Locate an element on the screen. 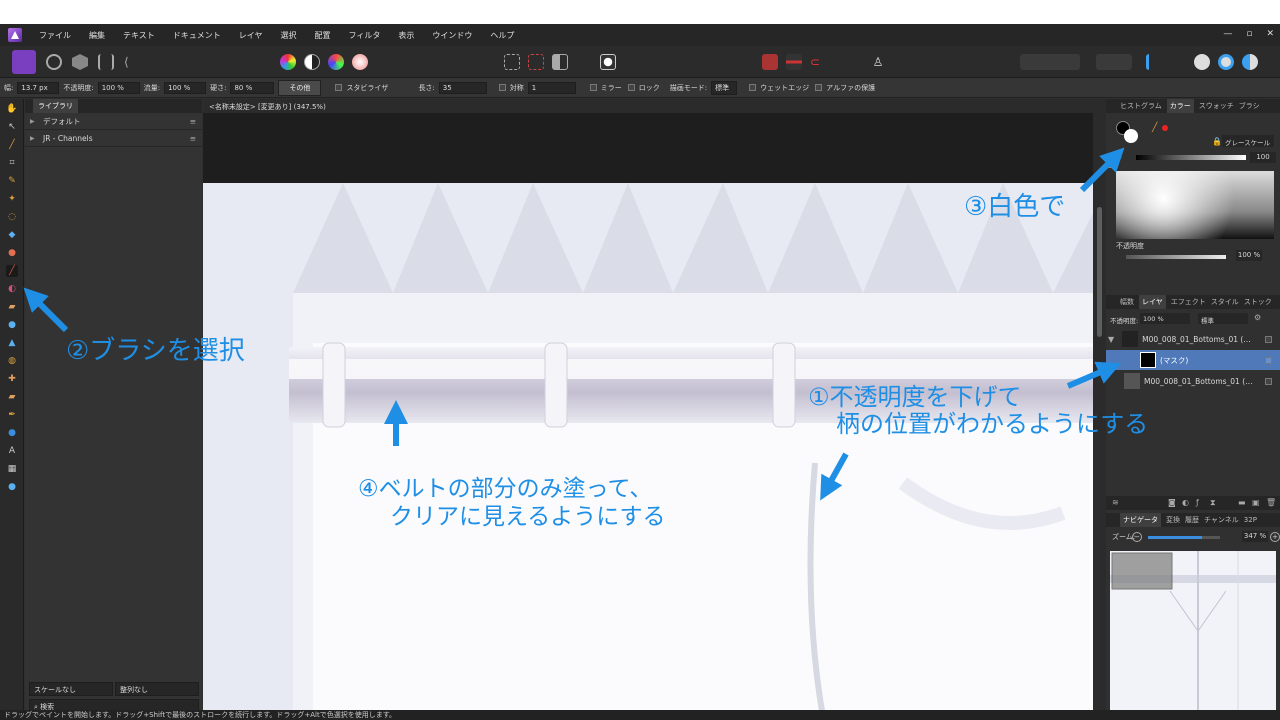 The height and width of the screenshot is (720, 1280). mesh-warp-tool-icon: ▦ is located at coordinates (12, 469).